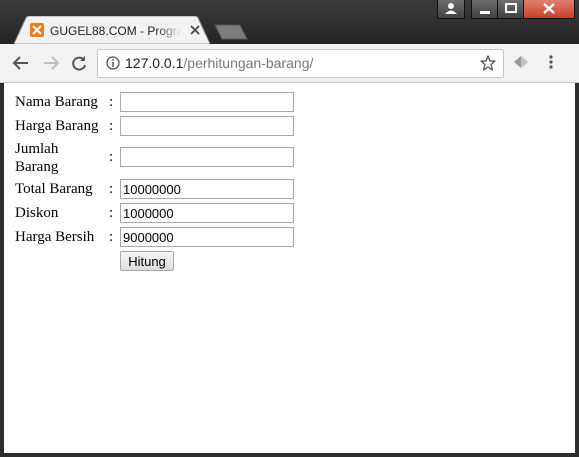  I want to click on url-text: 127.0.0.1/perhitungan-barang/, so click(219, 63).